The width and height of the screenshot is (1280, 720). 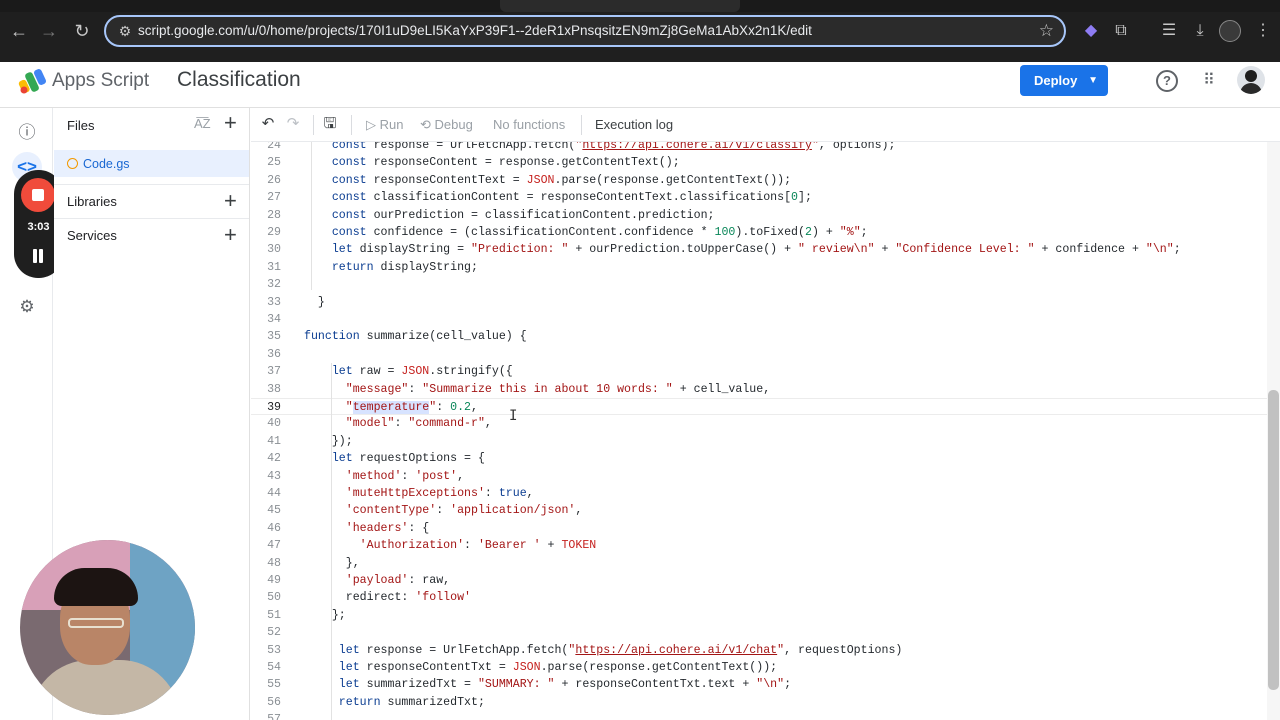 I want to click on code-text: 'headers': {, so click(x=387, y=528).